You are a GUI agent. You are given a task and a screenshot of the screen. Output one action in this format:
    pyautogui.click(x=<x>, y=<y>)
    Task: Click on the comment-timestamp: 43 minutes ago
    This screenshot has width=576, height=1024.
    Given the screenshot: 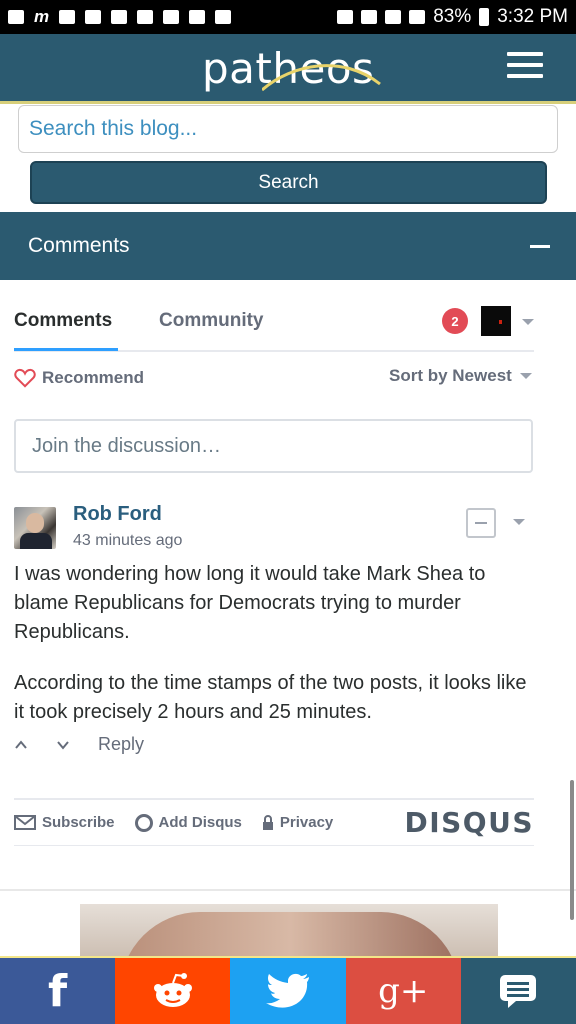 What is the action you would take?
    pyautogui.click(x=127, y=541)
    